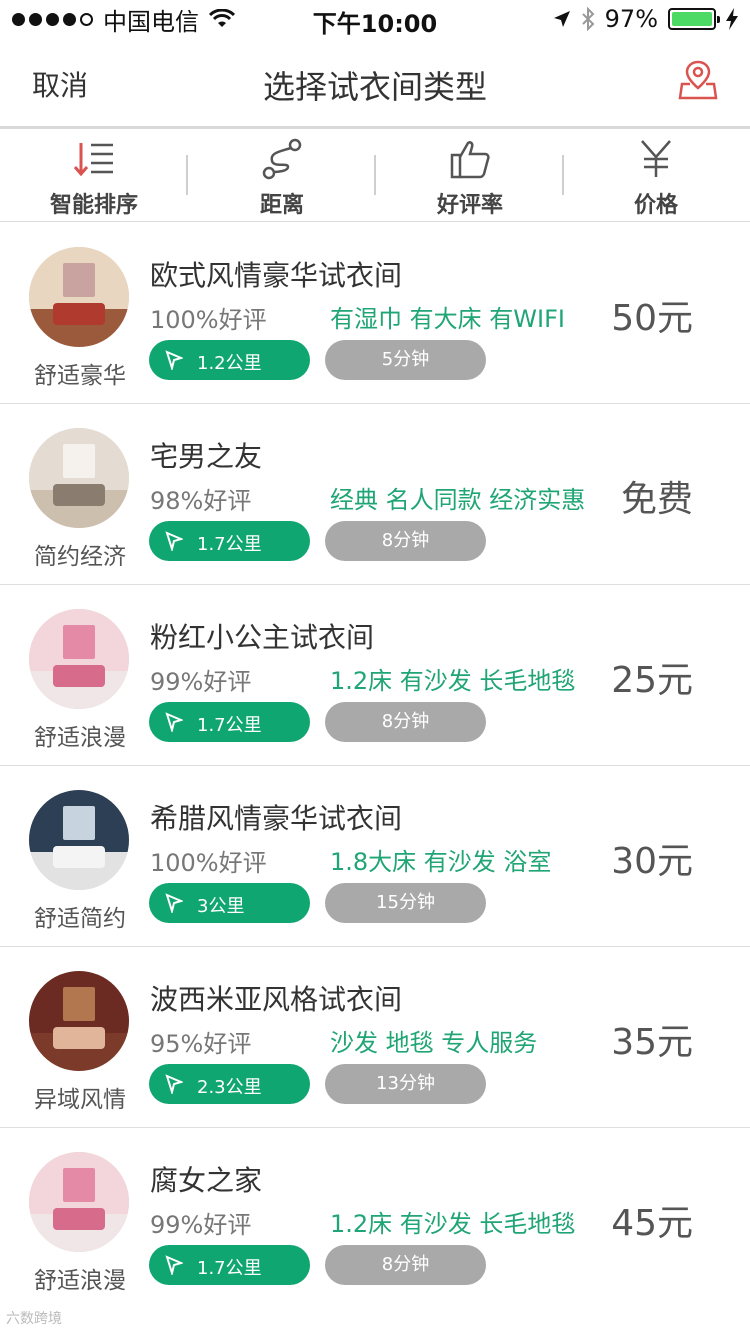  Describe the element at coordinates (282, 159) in the screenshot. I see `route-icon` at that location.